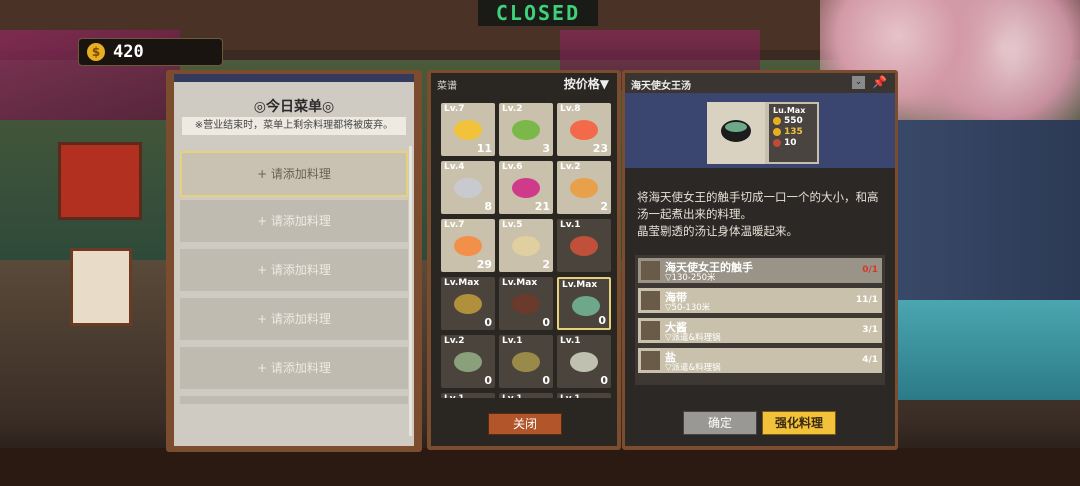  I want to click on recipe-card: Lv.2 0, so click(468, 361).